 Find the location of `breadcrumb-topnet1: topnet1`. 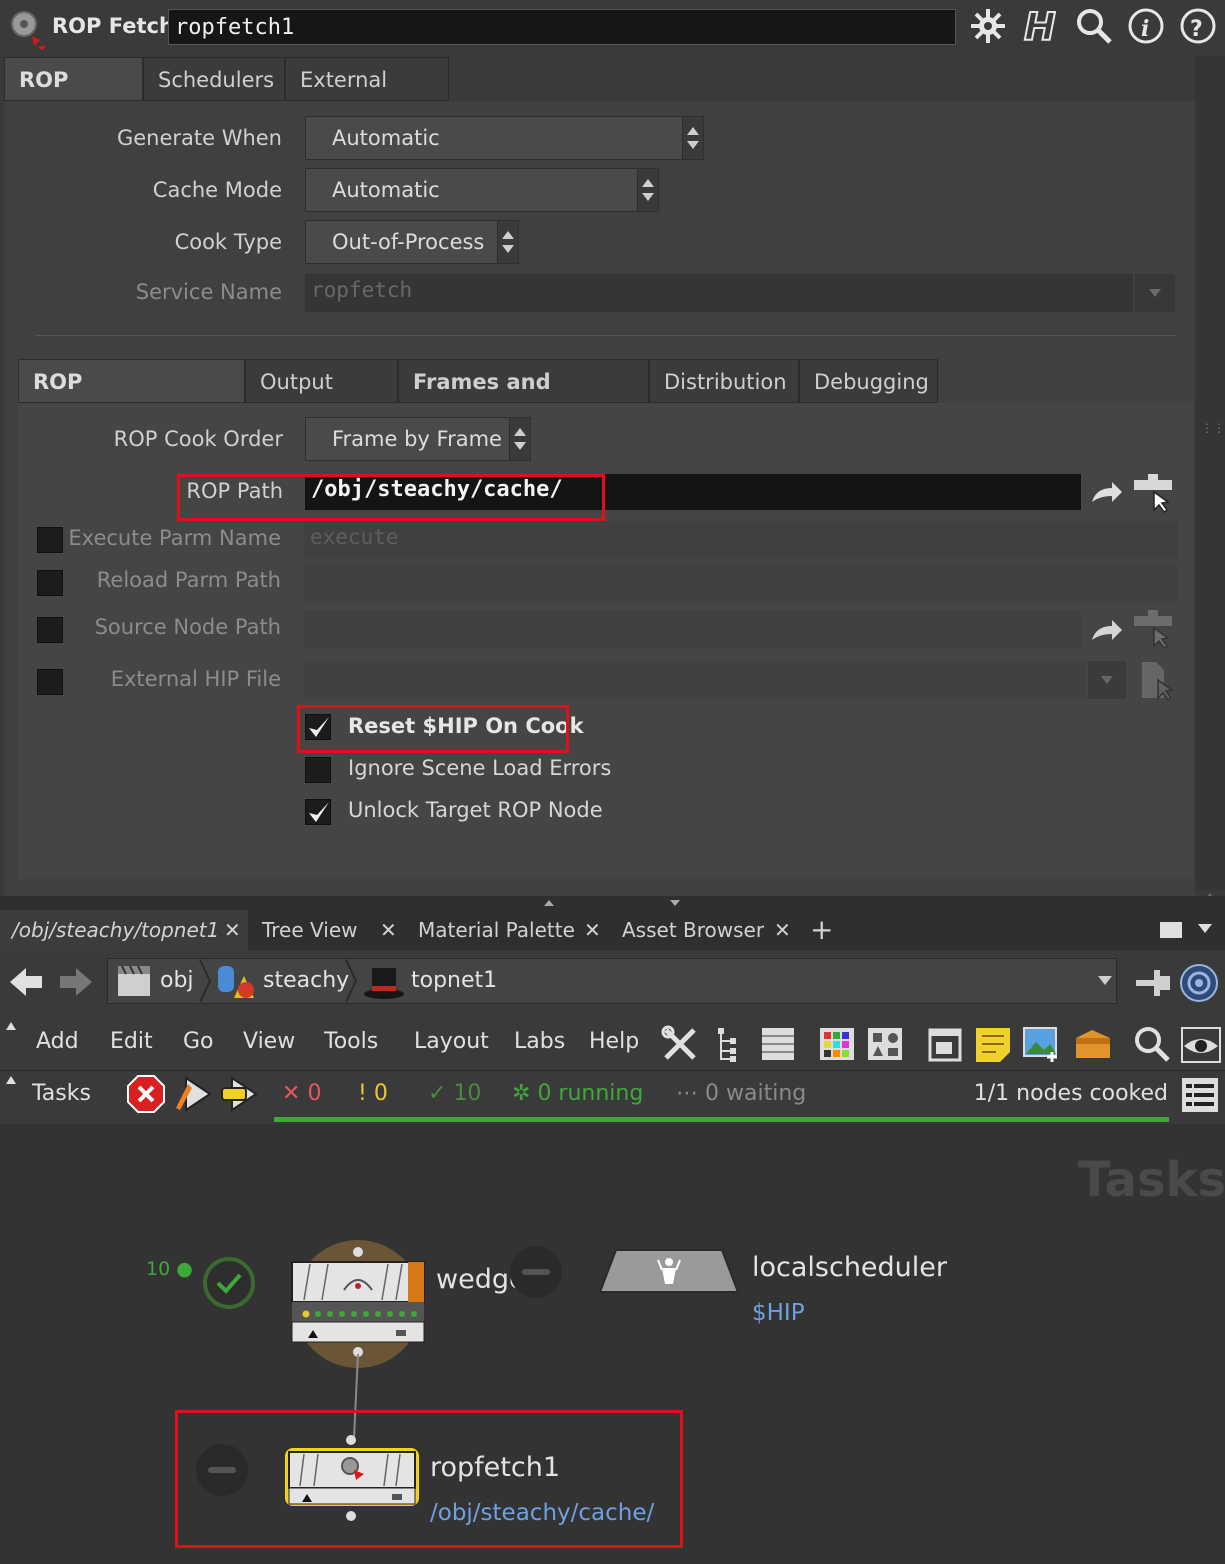

breadcrumb-topnet1: topnet1 is located at coordinates (454, 980).